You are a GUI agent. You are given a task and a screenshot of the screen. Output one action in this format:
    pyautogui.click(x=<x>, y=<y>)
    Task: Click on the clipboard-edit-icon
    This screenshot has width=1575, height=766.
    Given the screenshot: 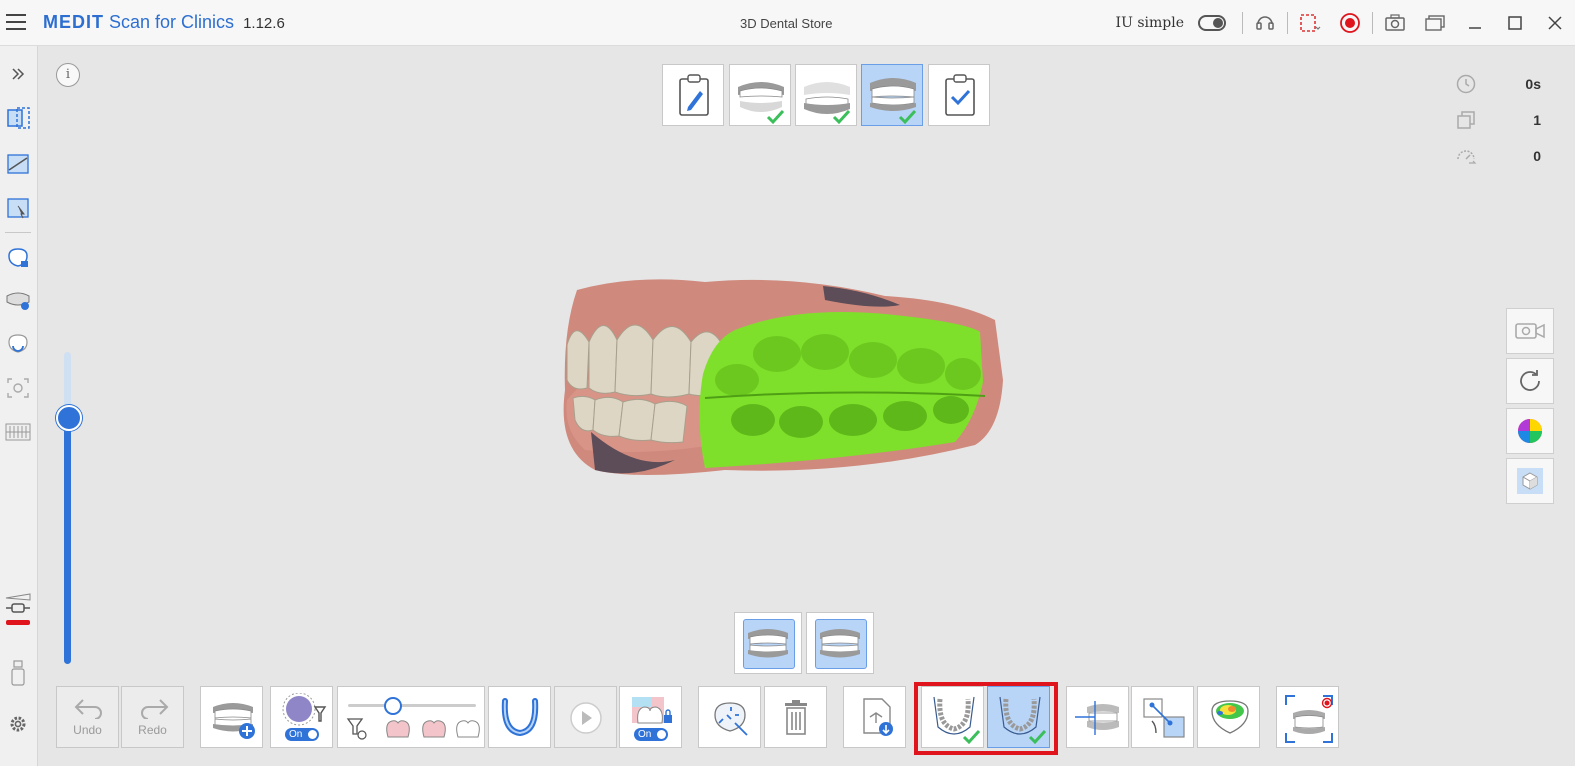 What is the action you would take?
    pyautogui.click(x=694, y=95)
    